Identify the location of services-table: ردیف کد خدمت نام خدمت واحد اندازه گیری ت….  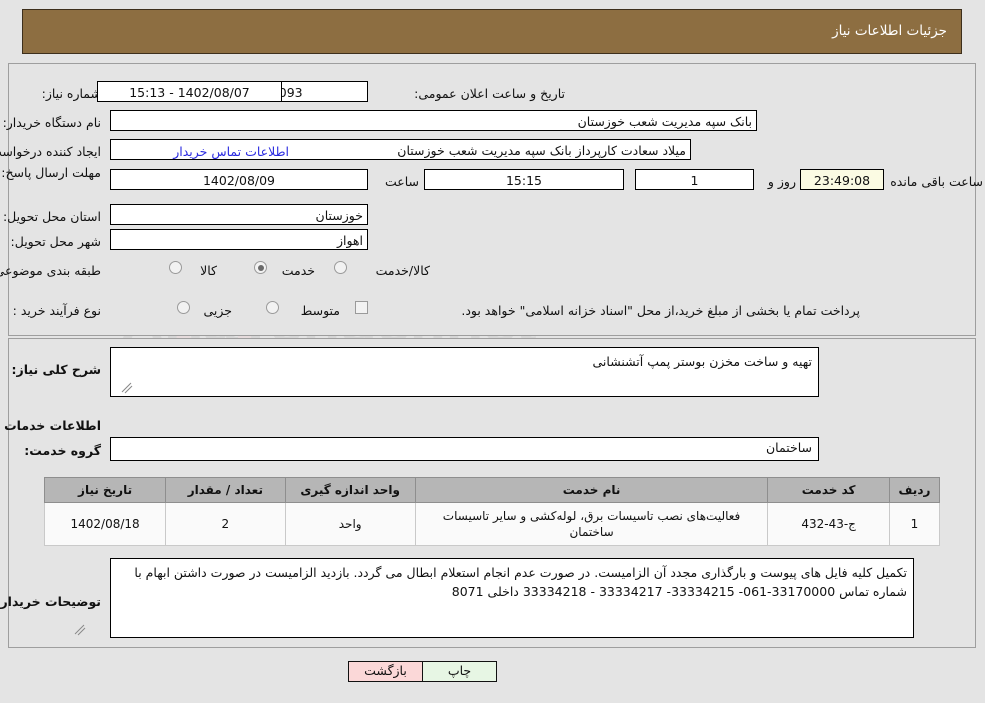
(492, 511).